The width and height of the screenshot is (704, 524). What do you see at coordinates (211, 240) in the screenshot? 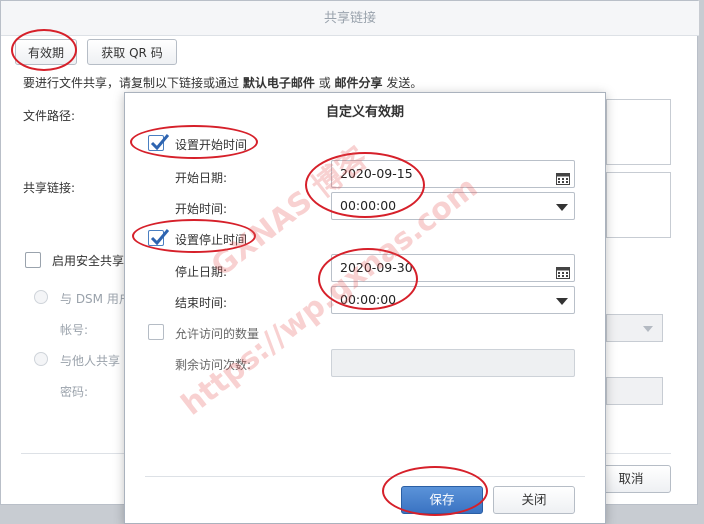
I see `set-stop-time-label: 设置停止时间` at bounding box center [211, 240].